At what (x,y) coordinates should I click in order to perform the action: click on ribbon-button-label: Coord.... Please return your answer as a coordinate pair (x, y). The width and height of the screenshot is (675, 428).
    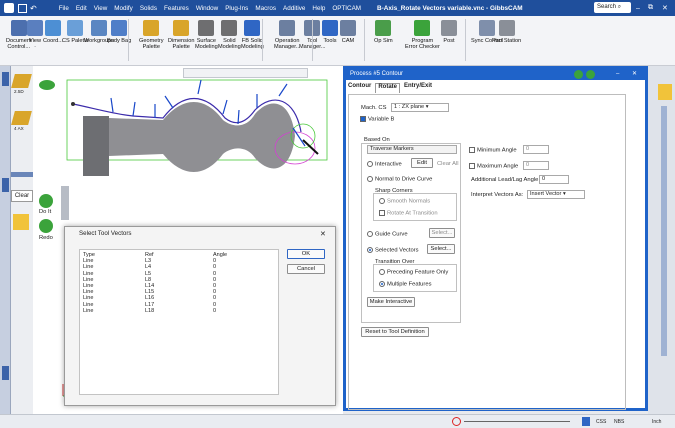
    Looking at the image, I should click on (53, 41).